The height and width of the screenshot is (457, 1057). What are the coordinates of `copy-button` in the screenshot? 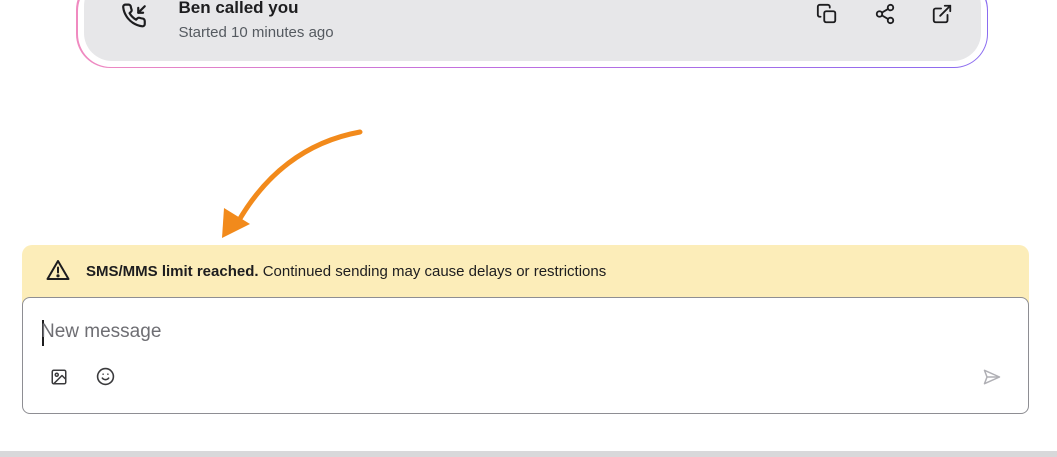 It's located at (827, 16).